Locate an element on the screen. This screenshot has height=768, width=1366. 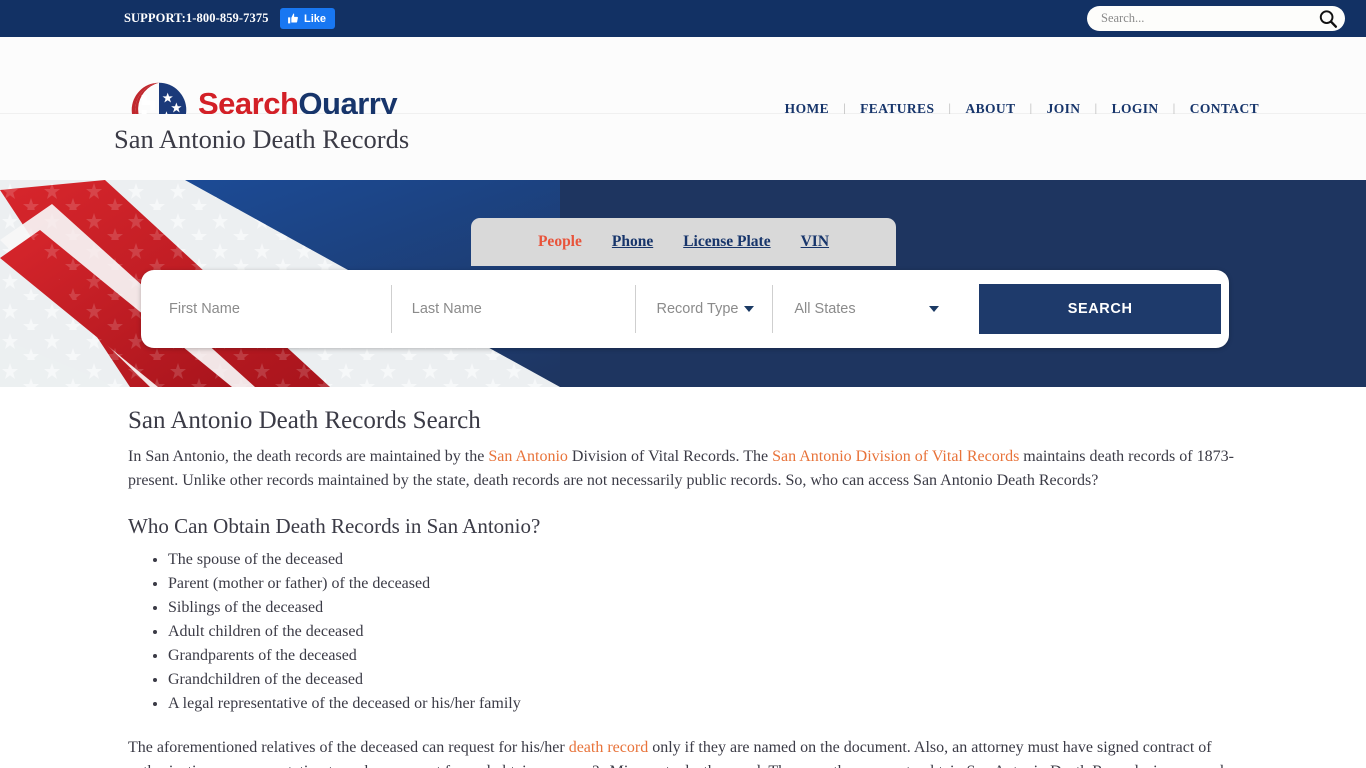
link-death-record: death record is located at coordinates (609, 747).